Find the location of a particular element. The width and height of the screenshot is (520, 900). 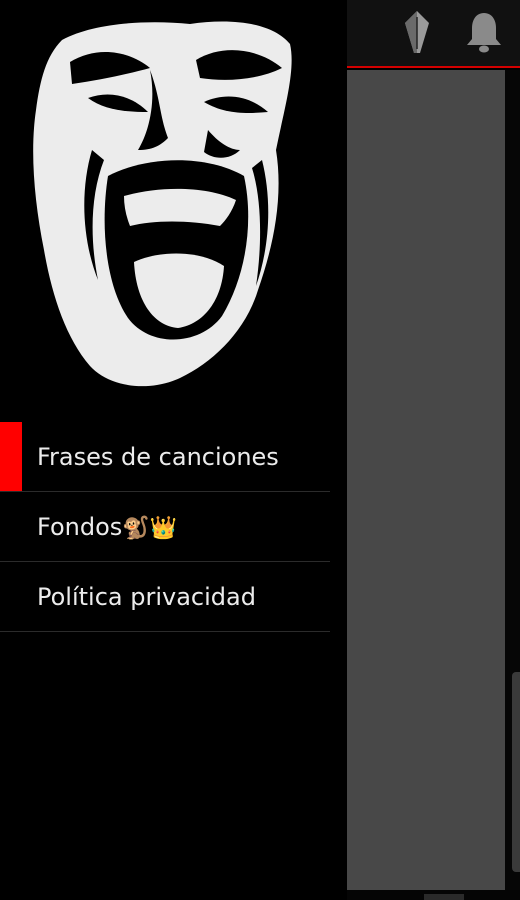

menu-item-frases-de-canciones: Frases de canciones is located at coordinates (165, 457).